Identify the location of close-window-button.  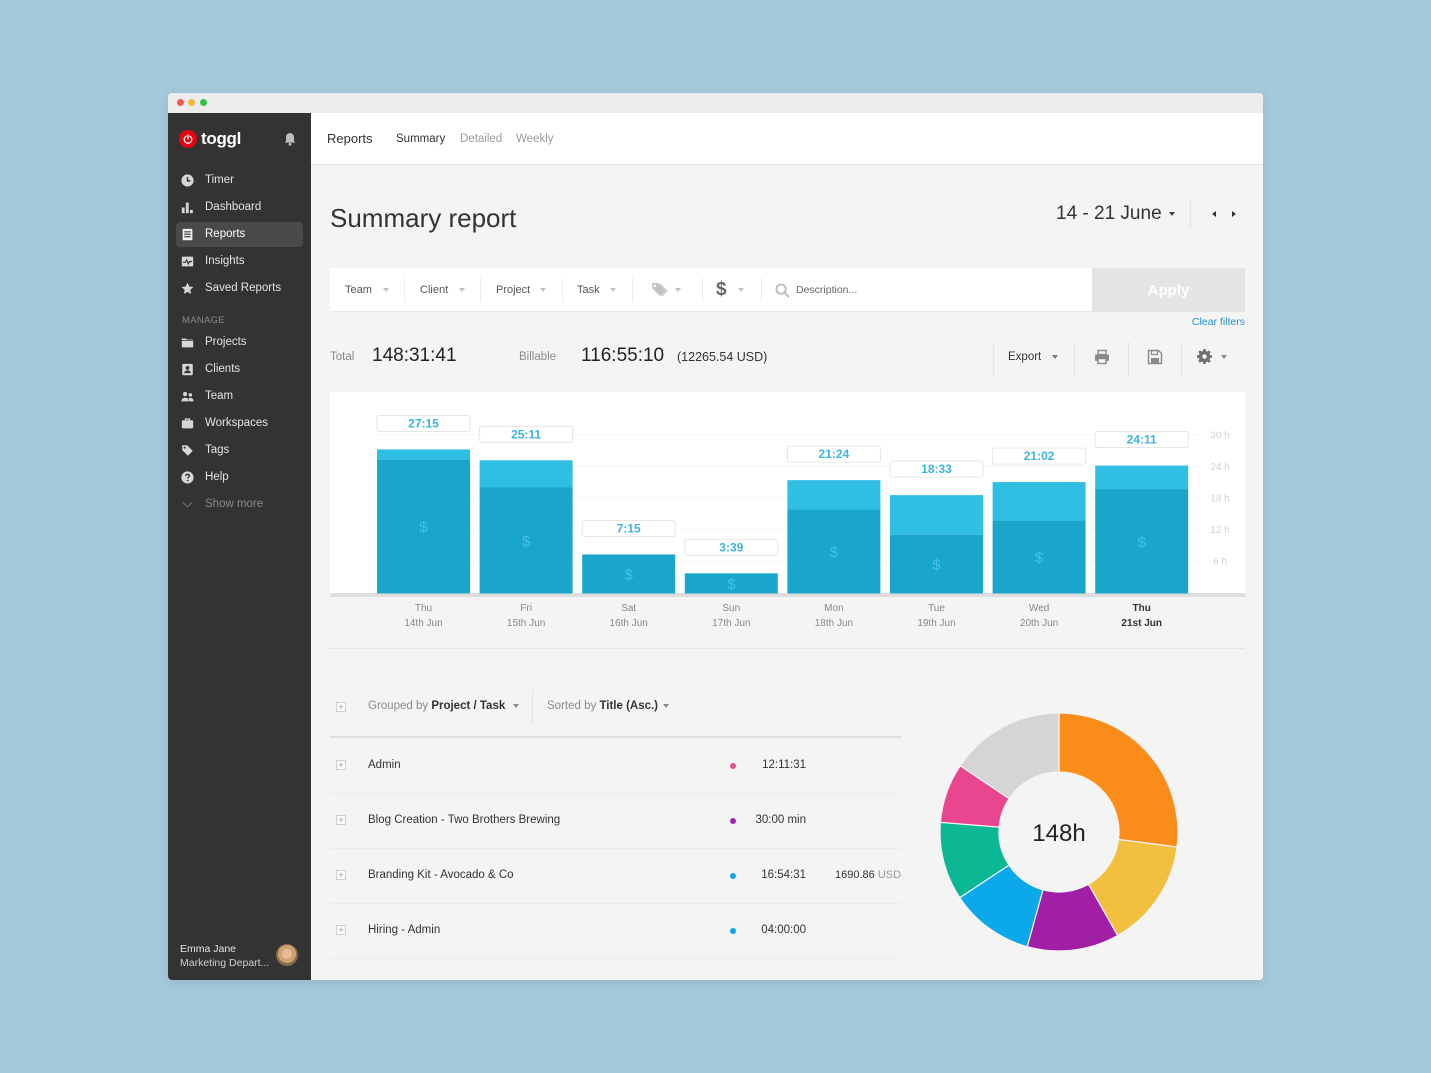
(180, 102).